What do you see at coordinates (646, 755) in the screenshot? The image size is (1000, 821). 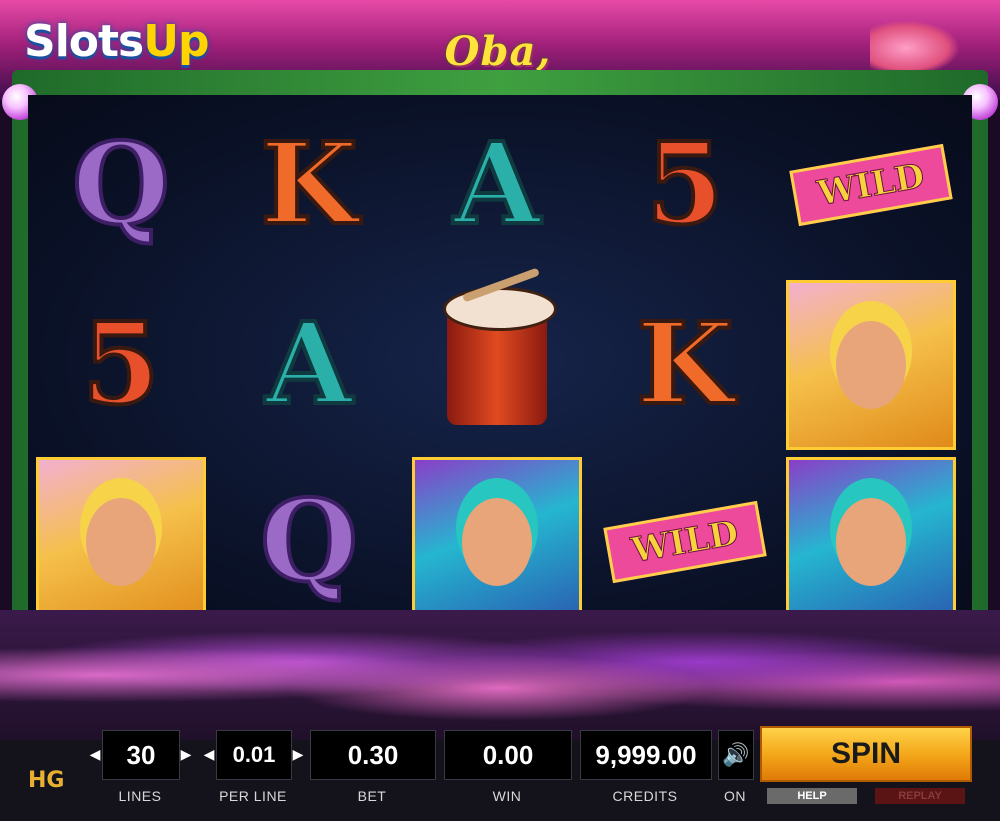 I see `credits-value: 9,999.00` at bounding box center [646, 755].